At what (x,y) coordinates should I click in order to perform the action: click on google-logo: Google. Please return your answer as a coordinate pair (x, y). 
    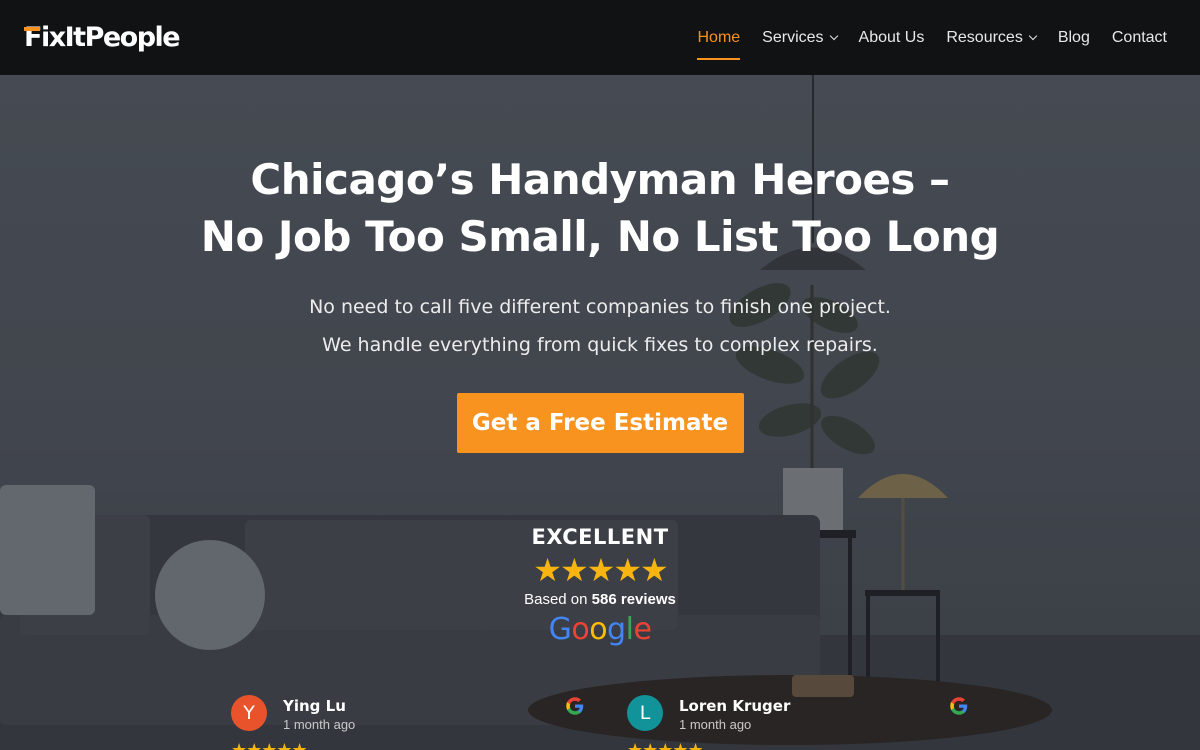
    Looking at the image, I should click on (600, 629).